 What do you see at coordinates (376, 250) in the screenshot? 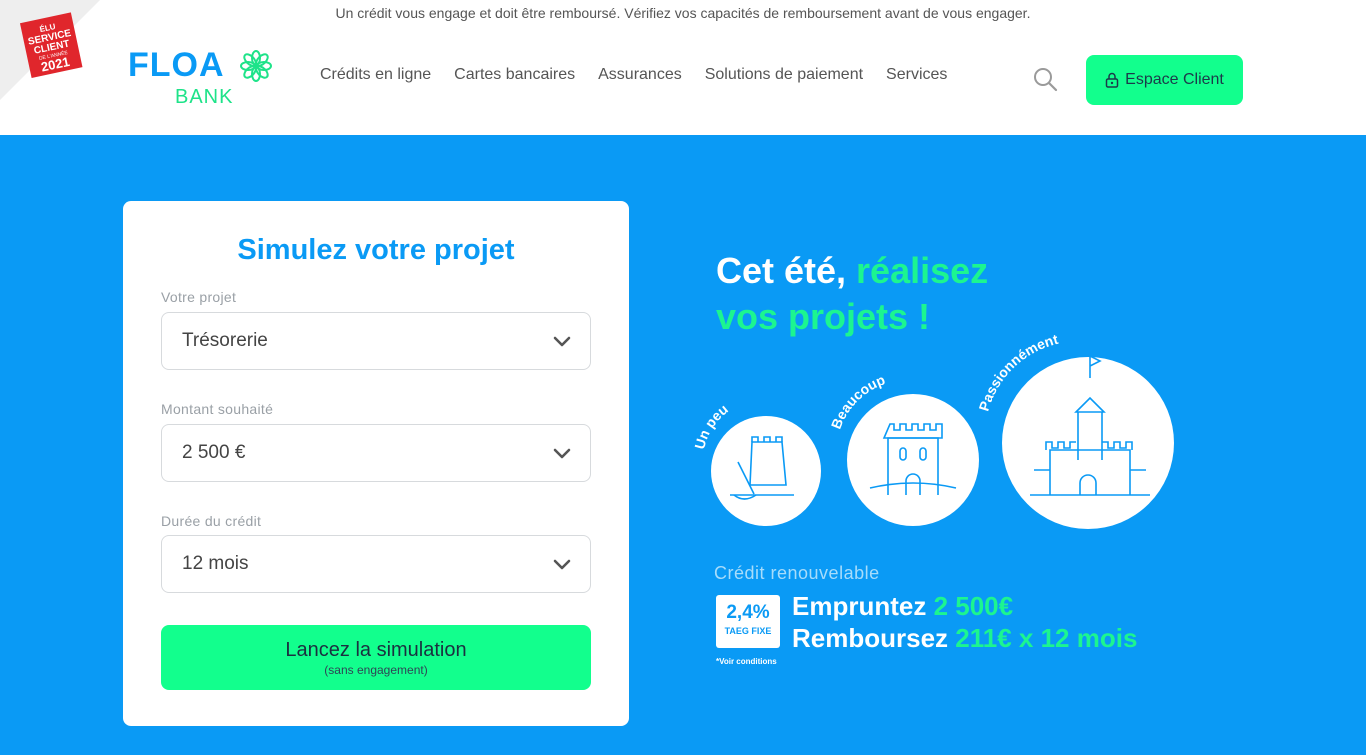
I see `simulation-title: Simulez votre projet` at bounding box center [376, 250].